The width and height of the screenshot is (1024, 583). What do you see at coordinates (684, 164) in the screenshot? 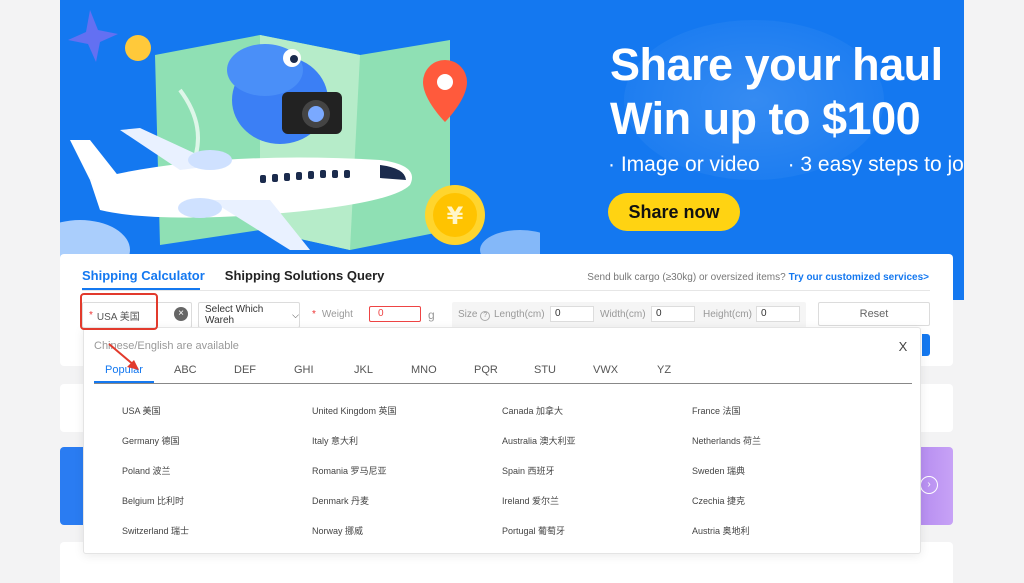
I see `bullet-image-video: · Image or video` at bounding box center [684, 164].